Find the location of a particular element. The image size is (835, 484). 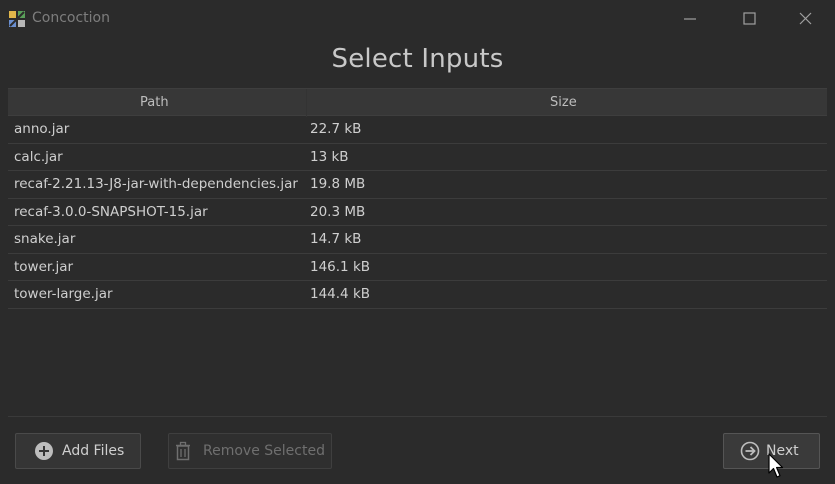

page-title: Select Inputs is located at coordinates (417, 59).